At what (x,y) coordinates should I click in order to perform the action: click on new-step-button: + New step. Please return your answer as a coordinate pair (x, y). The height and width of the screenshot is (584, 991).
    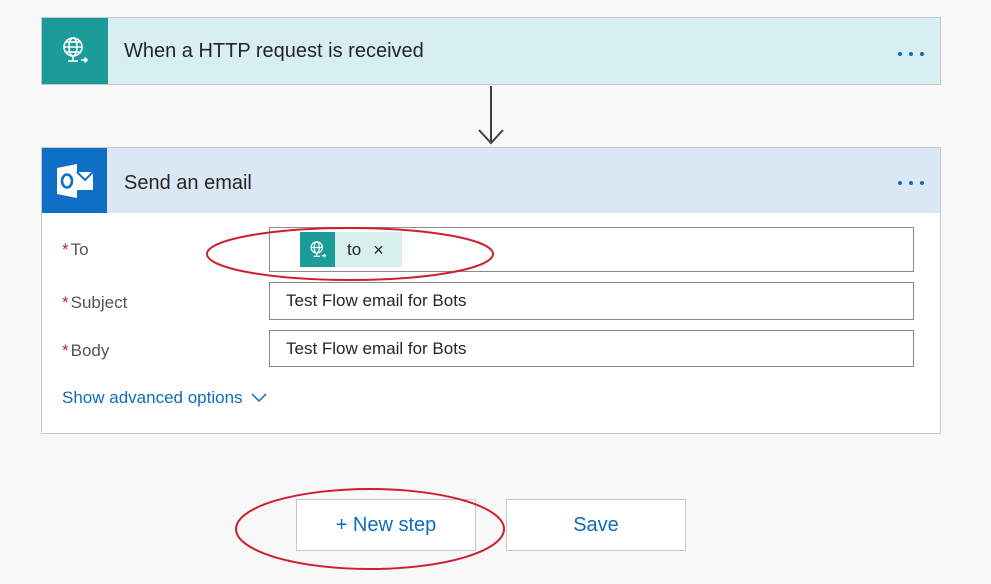
    Looking at the image, I should click on (386, 525).